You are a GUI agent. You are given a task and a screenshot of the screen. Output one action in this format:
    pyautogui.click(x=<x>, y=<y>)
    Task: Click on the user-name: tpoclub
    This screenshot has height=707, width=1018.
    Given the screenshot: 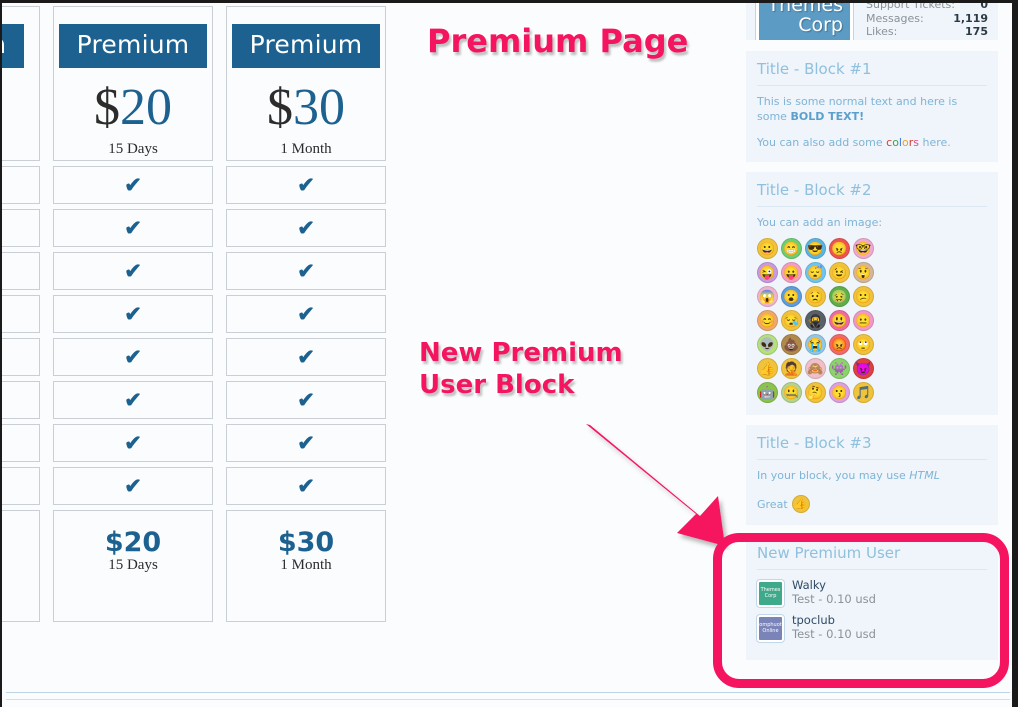 What is the action you would take?
    pyautogui.click(x=834, y=620)
    